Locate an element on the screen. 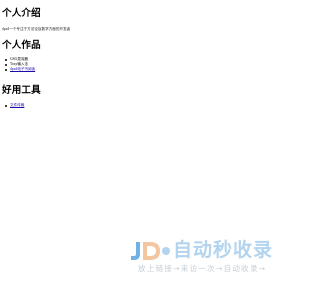 Image resolution: width=320 pixels, height=300 pixels. works-item-label: GSG混沌器 is located at coordinates (19, 59).